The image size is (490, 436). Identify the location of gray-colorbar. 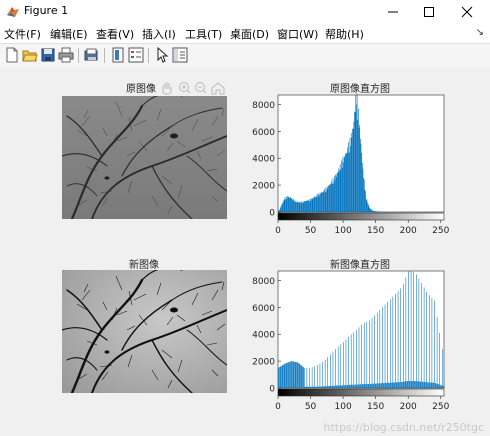
(361, 392).